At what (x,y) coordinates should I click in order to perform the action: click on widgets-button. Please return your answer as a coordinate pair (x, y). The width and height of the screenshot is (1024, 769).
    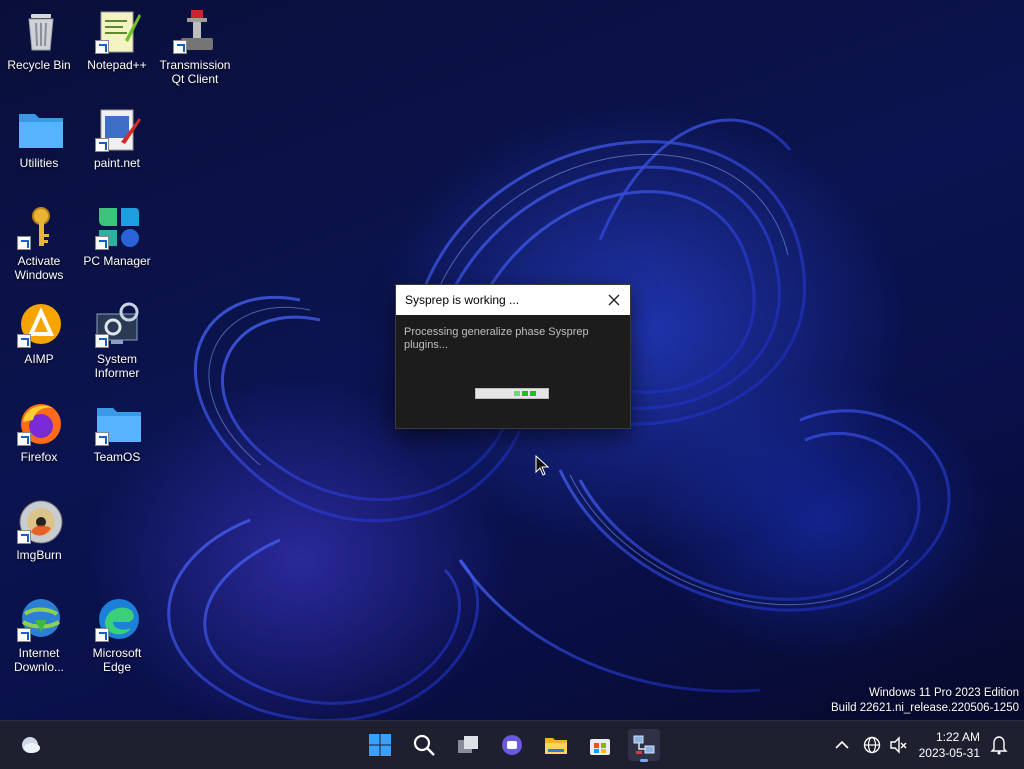
    Looking at the image, I should click on (30, 745).